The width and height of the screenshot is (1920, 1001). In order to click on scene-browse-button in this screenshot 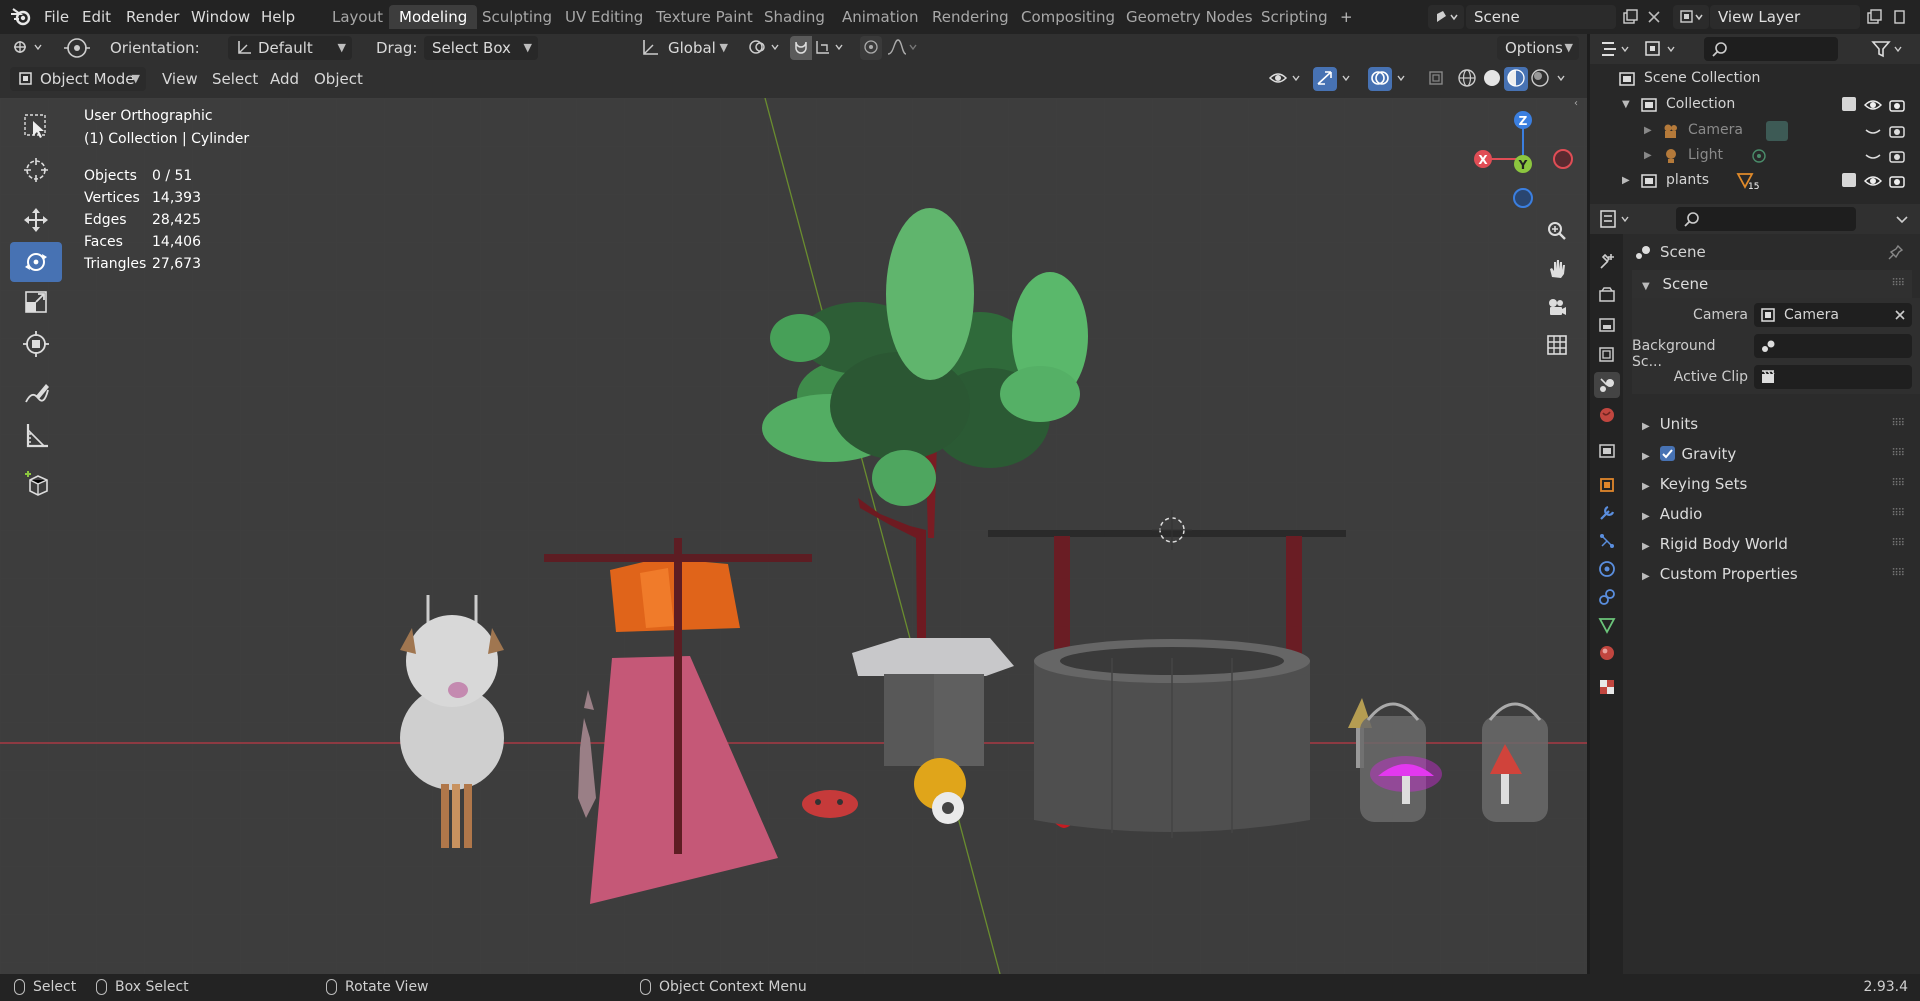, I will do `click(1446, 17)`.